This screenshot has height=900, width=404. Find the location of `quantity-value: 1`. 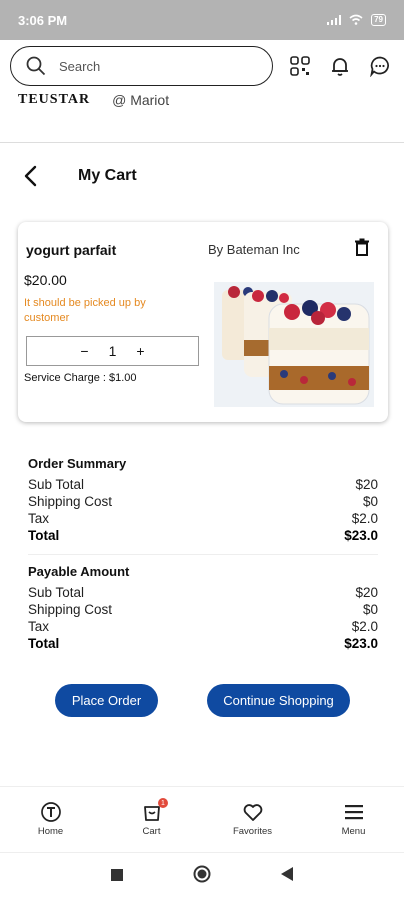

quantity-value: 1 is located at coordinates (112, 351).